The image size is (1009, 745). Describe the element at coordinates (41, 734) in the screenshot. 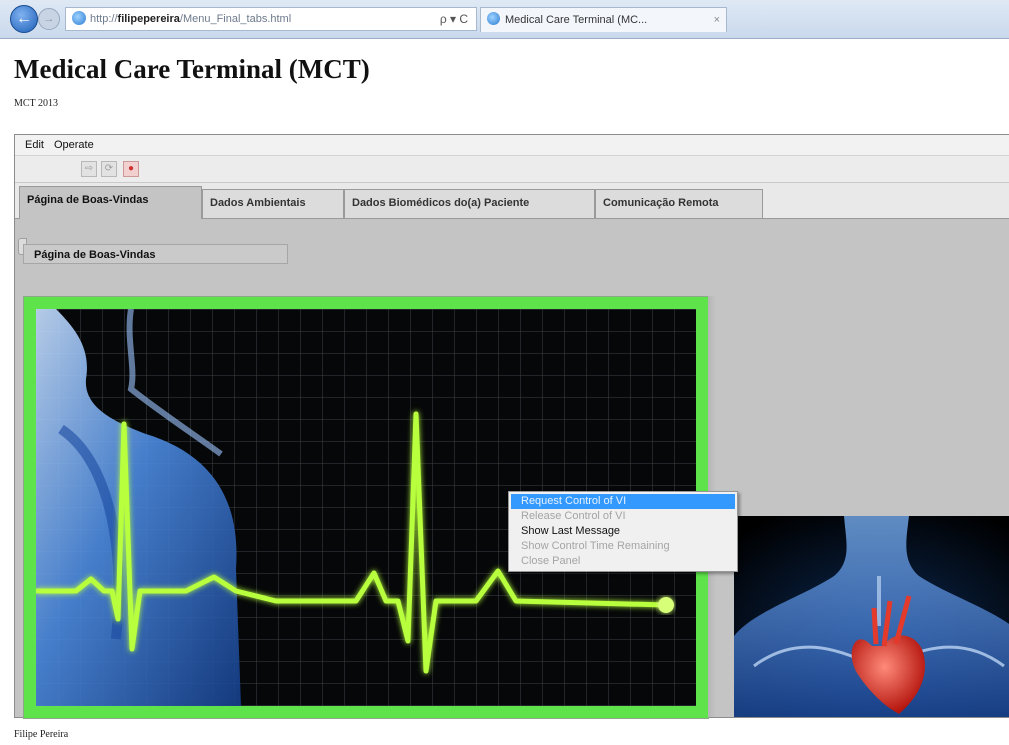

I see `page-footer: Filipe Pereira` at that location.